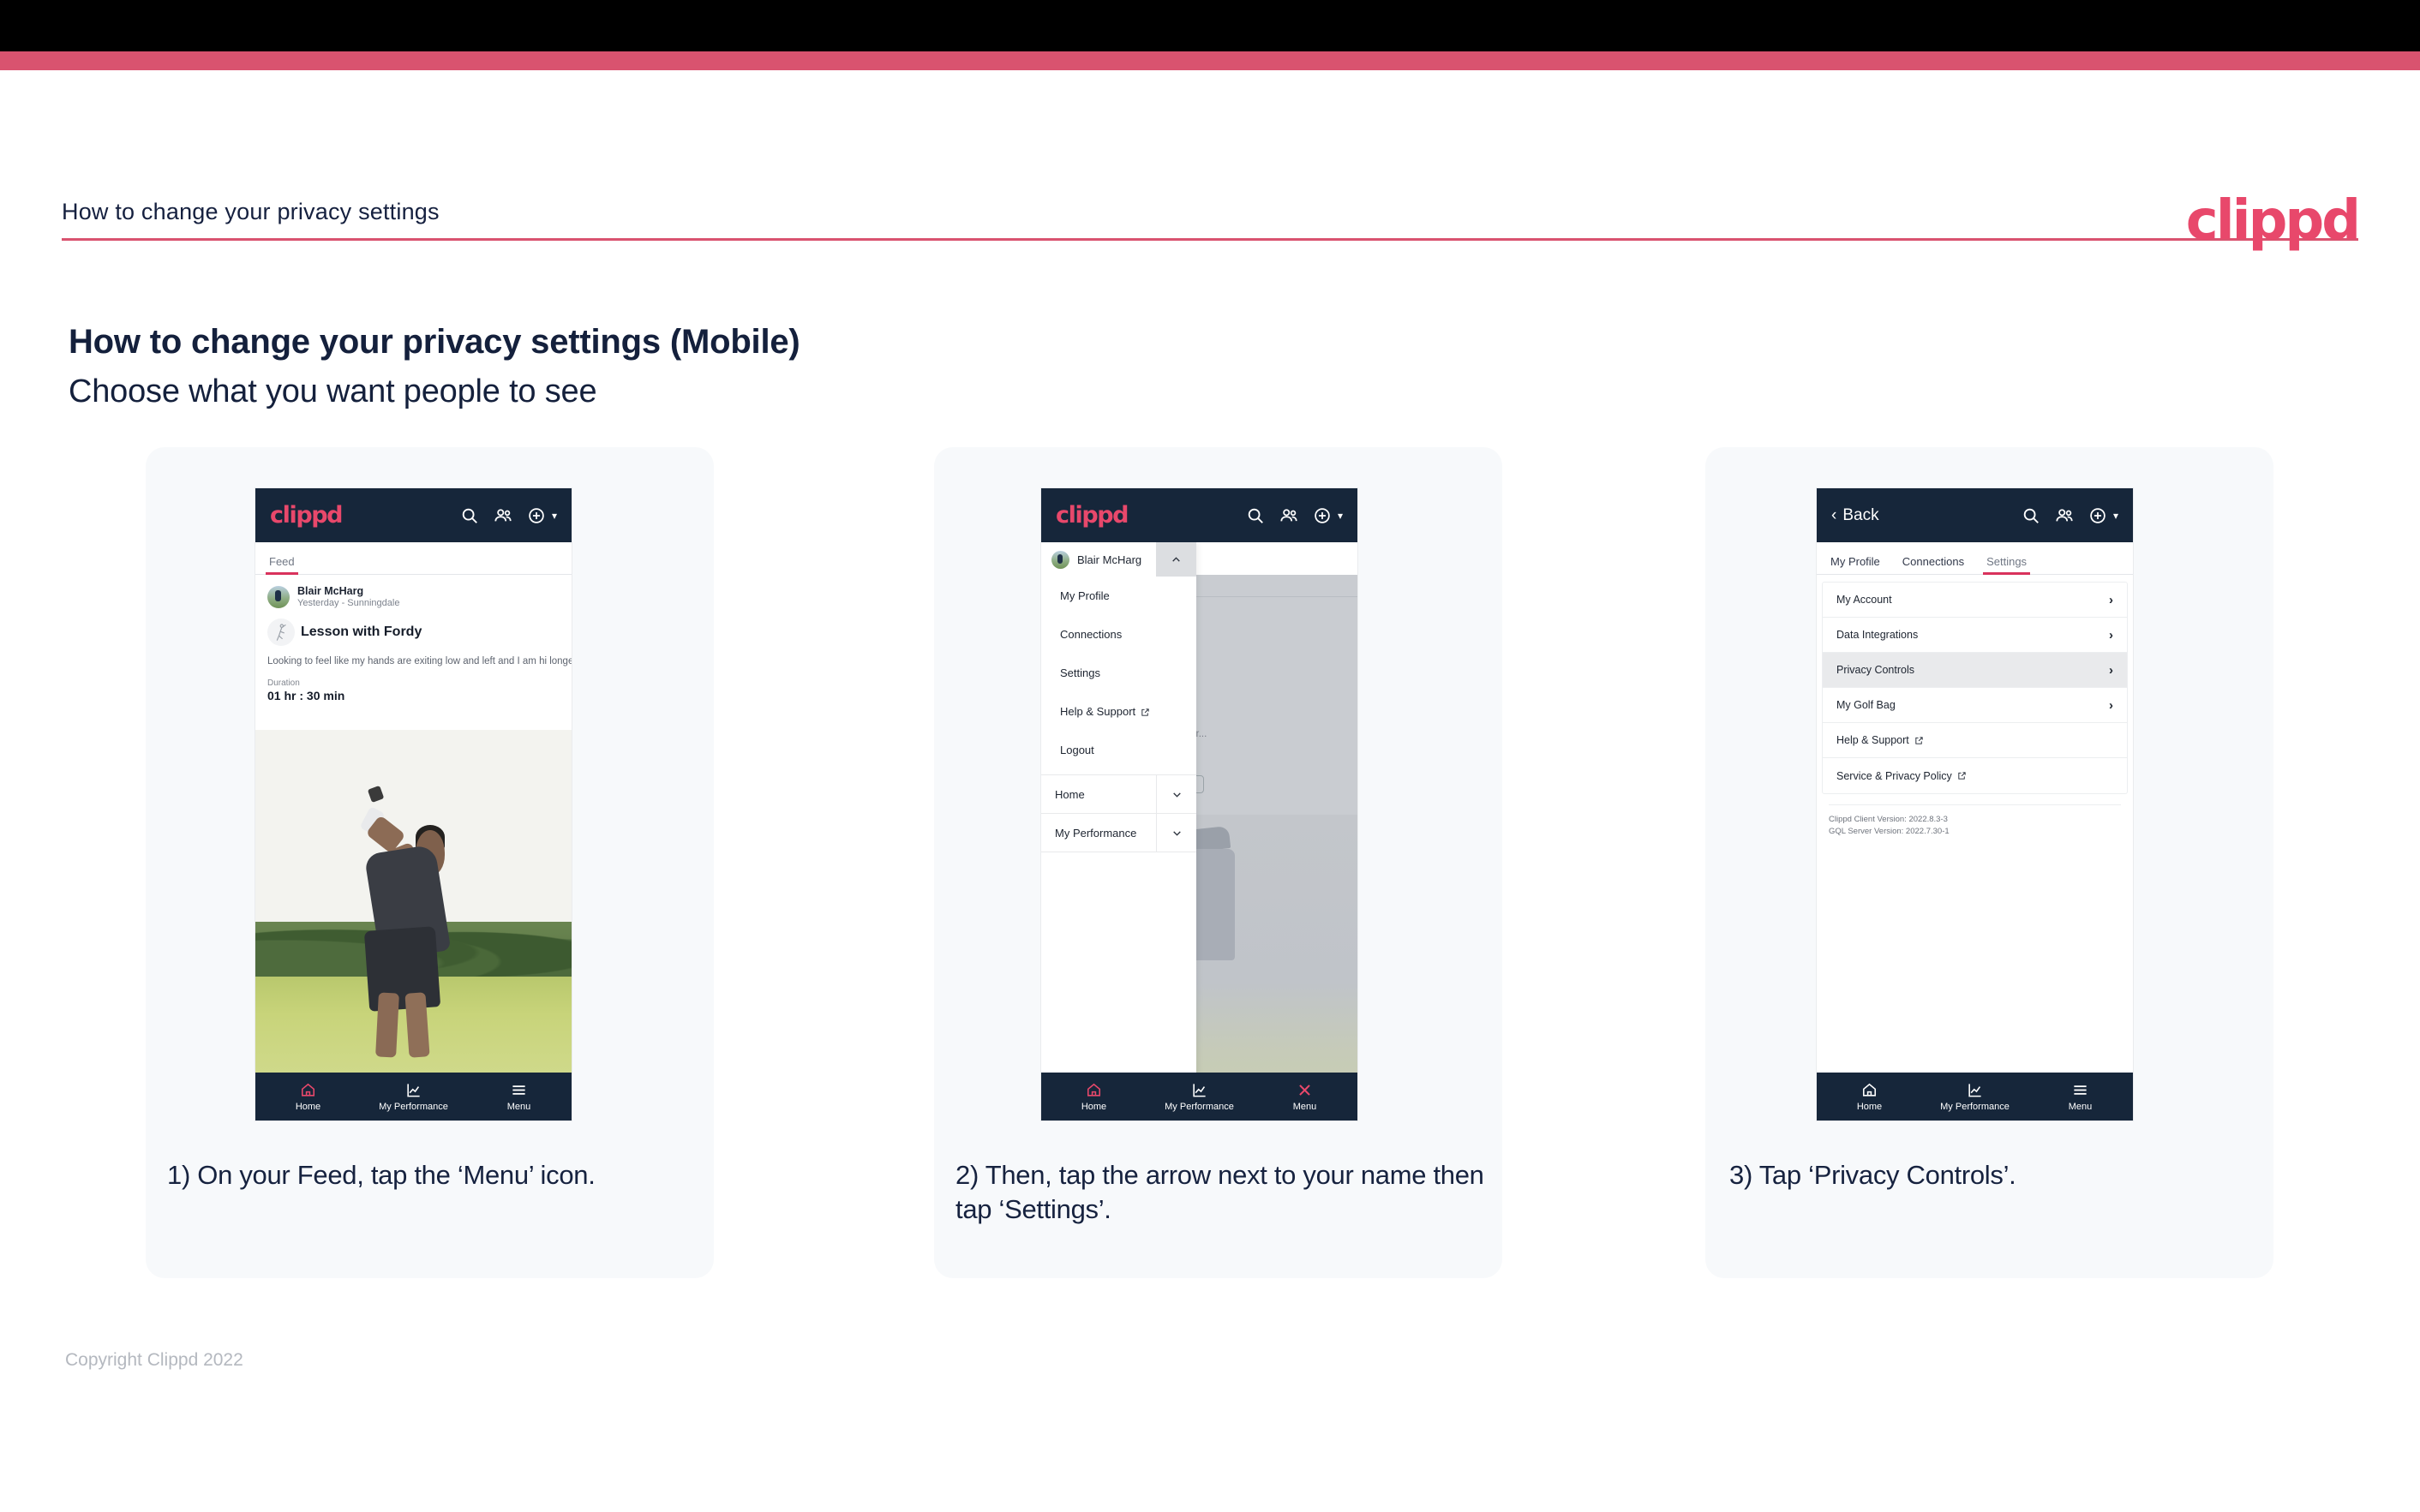 This screenshot has height=1512, width=2420. I want to click on tab-connections: Connections, so click(1933, 564).